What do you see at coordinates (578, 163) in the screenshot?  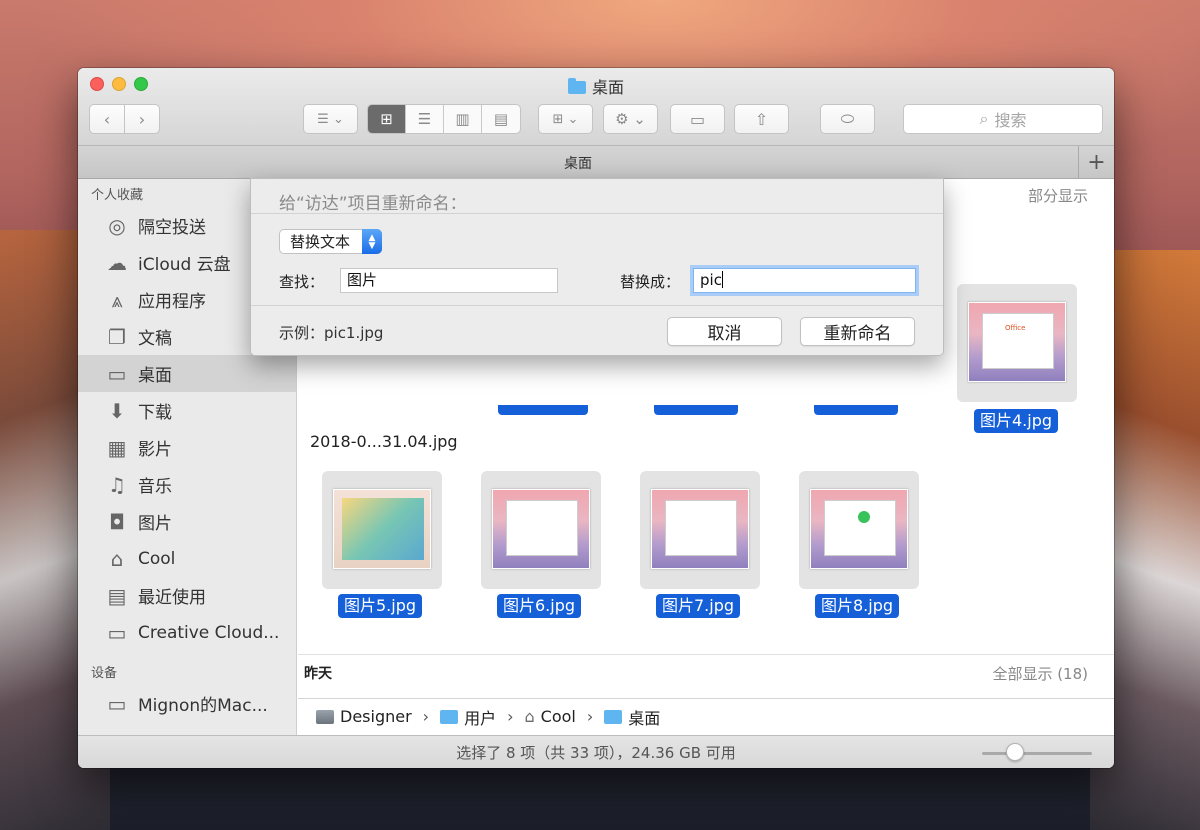 I see `tab-desktop: 桌面` at bounding box center [578, 163].